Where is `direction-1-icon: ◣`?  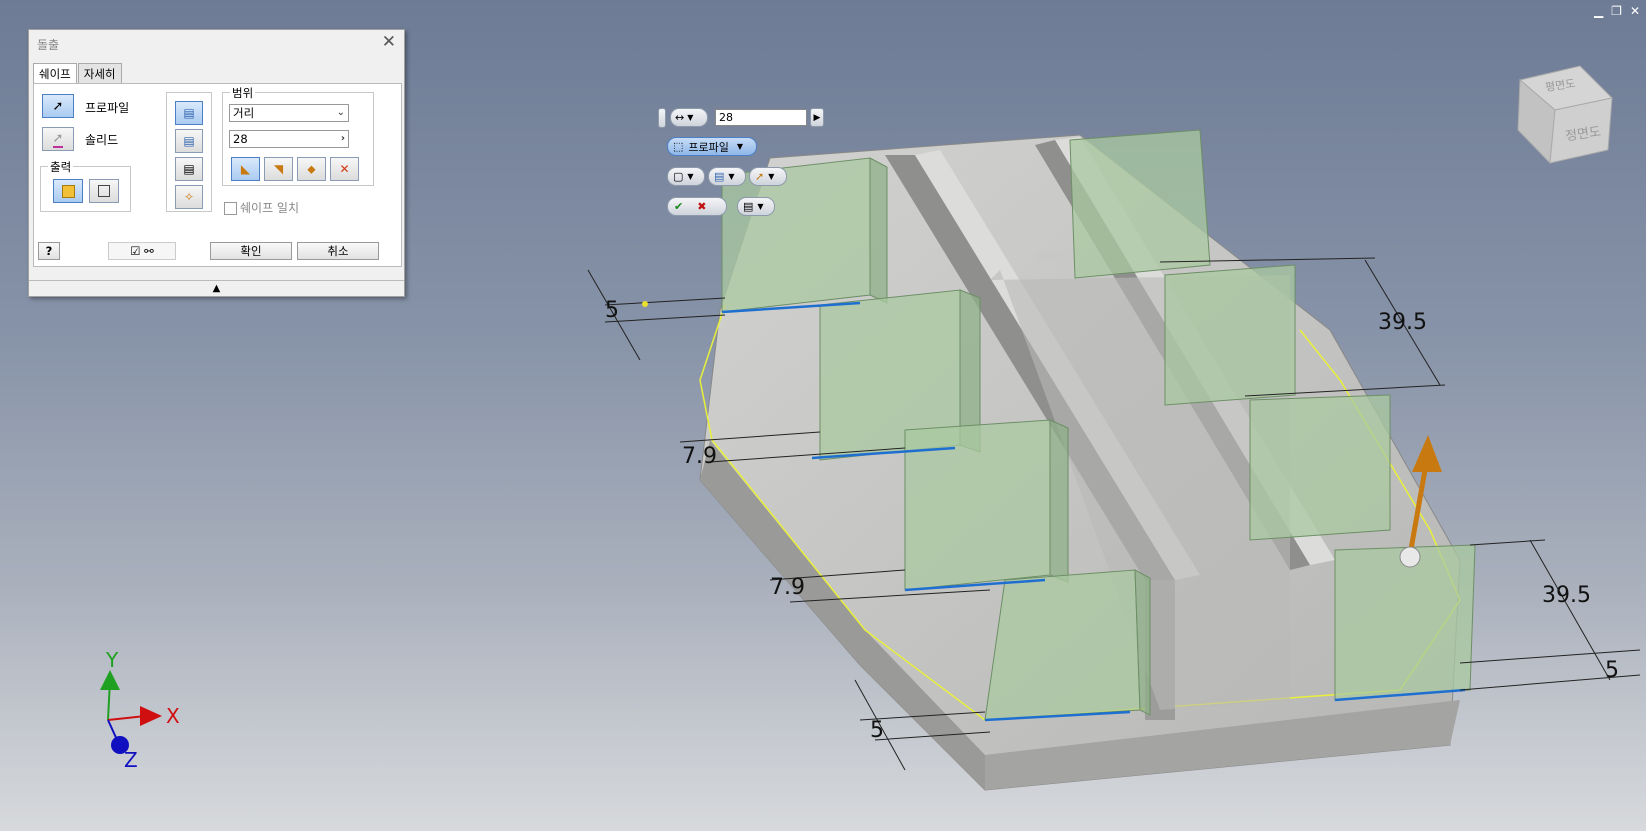 direction-1-icon: ◣ is located at coordinates (245, 169).